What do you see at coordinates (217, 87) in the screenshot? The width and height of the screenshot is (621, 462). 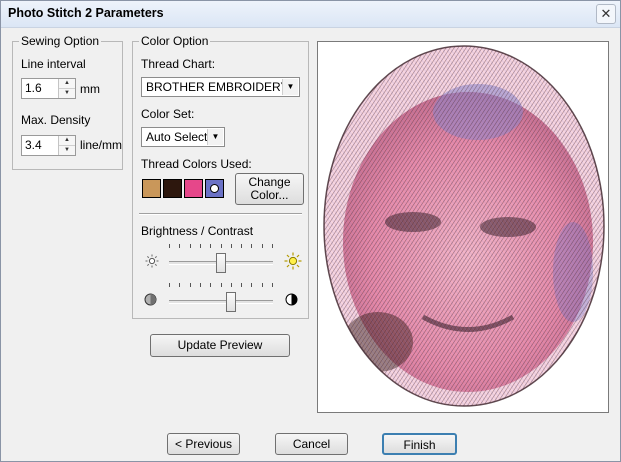 I see `thread-chart-value: BROTHER EMBROIDERY` at bounding box center [217, 87].